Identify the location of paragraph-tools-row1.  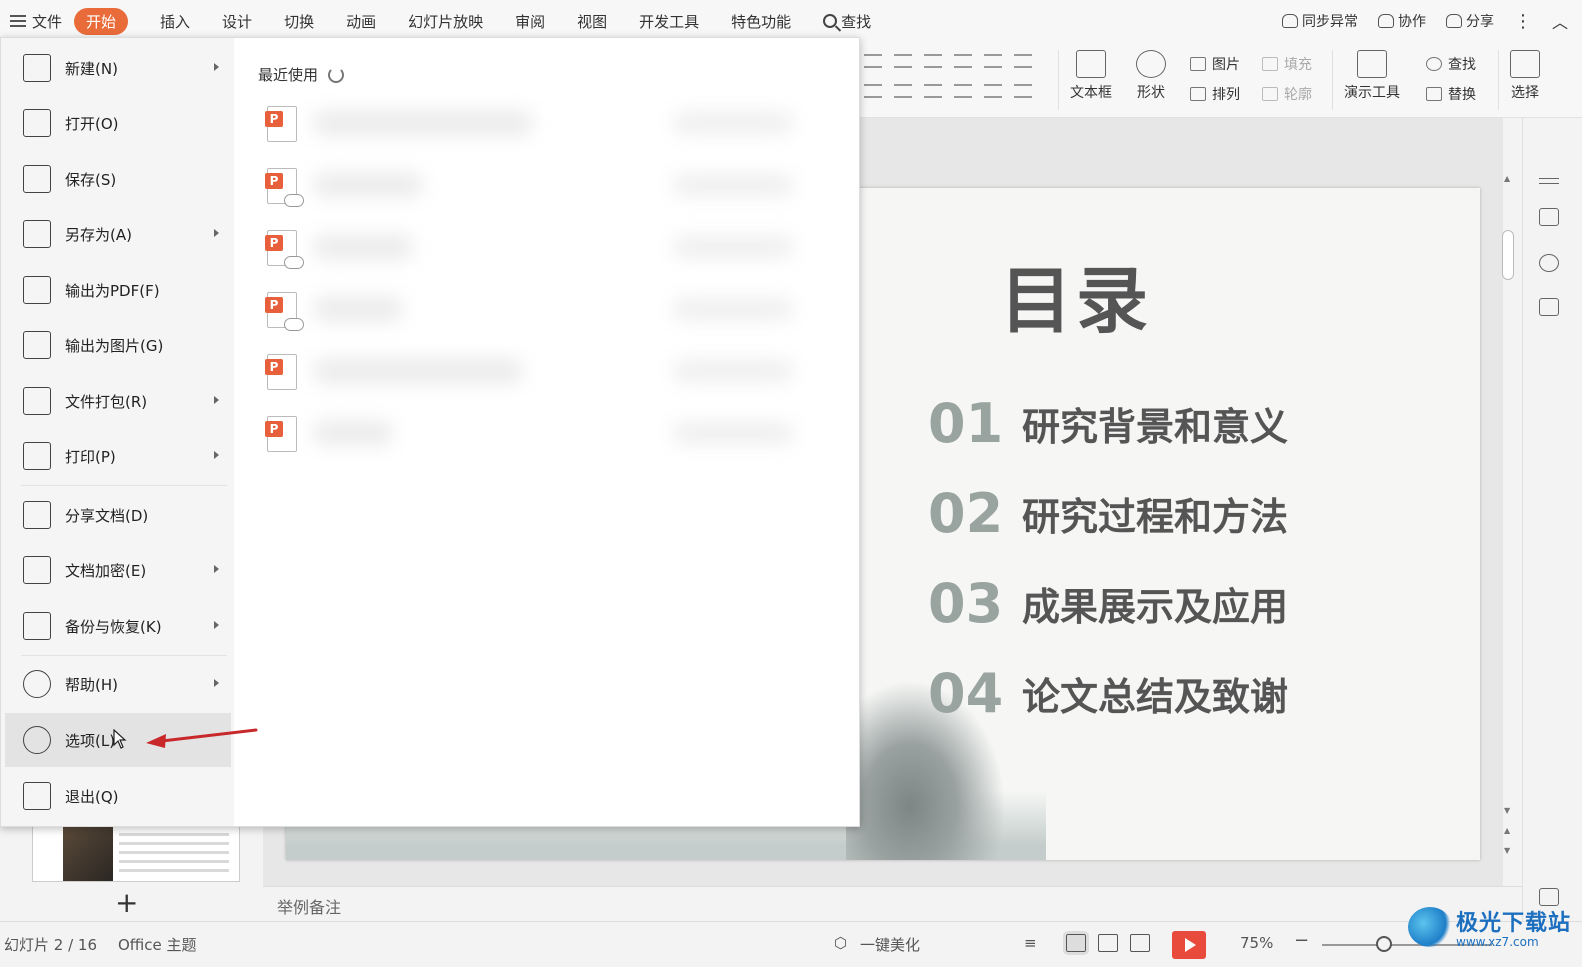
(948, 61).